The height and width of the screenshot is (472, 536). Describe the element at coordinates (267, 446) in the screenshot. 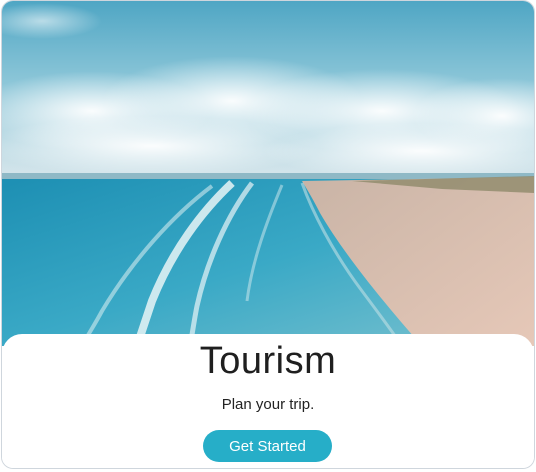

I see `get-started-button: Get Started` at that location.